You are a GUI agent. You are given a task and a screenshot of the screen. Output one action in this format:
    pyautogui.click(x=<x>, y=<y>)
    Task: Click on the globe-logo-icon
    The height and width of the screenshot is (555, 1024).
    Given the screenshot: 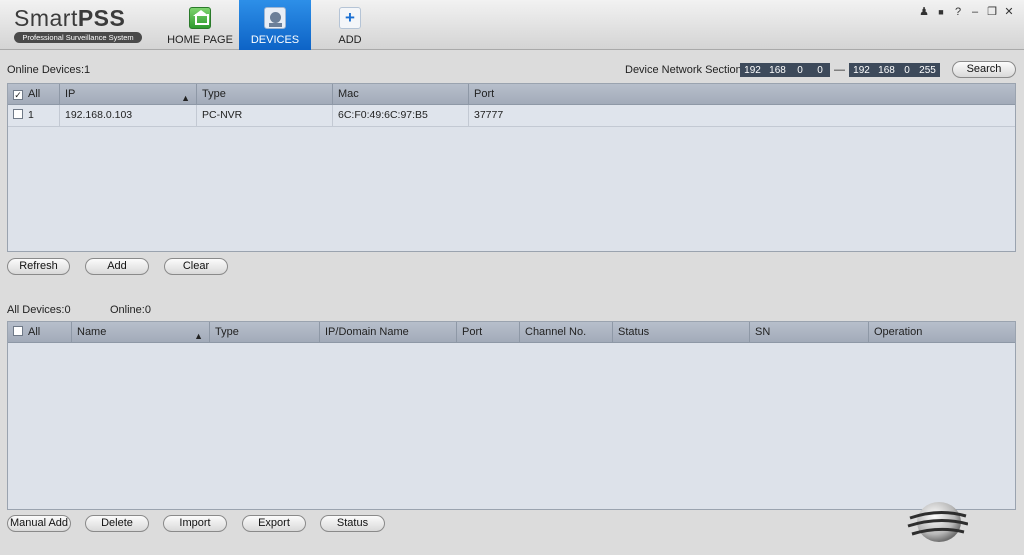 What is the action you would take?
    pyautogui.click(x=937, y=522)
    